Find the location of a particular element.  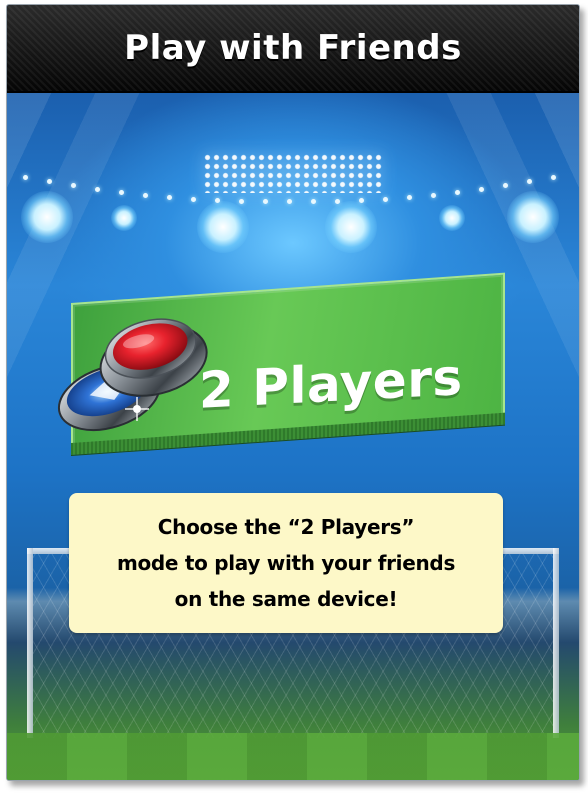

header-bar: Play with Friends is located at coordinates (293, 49).